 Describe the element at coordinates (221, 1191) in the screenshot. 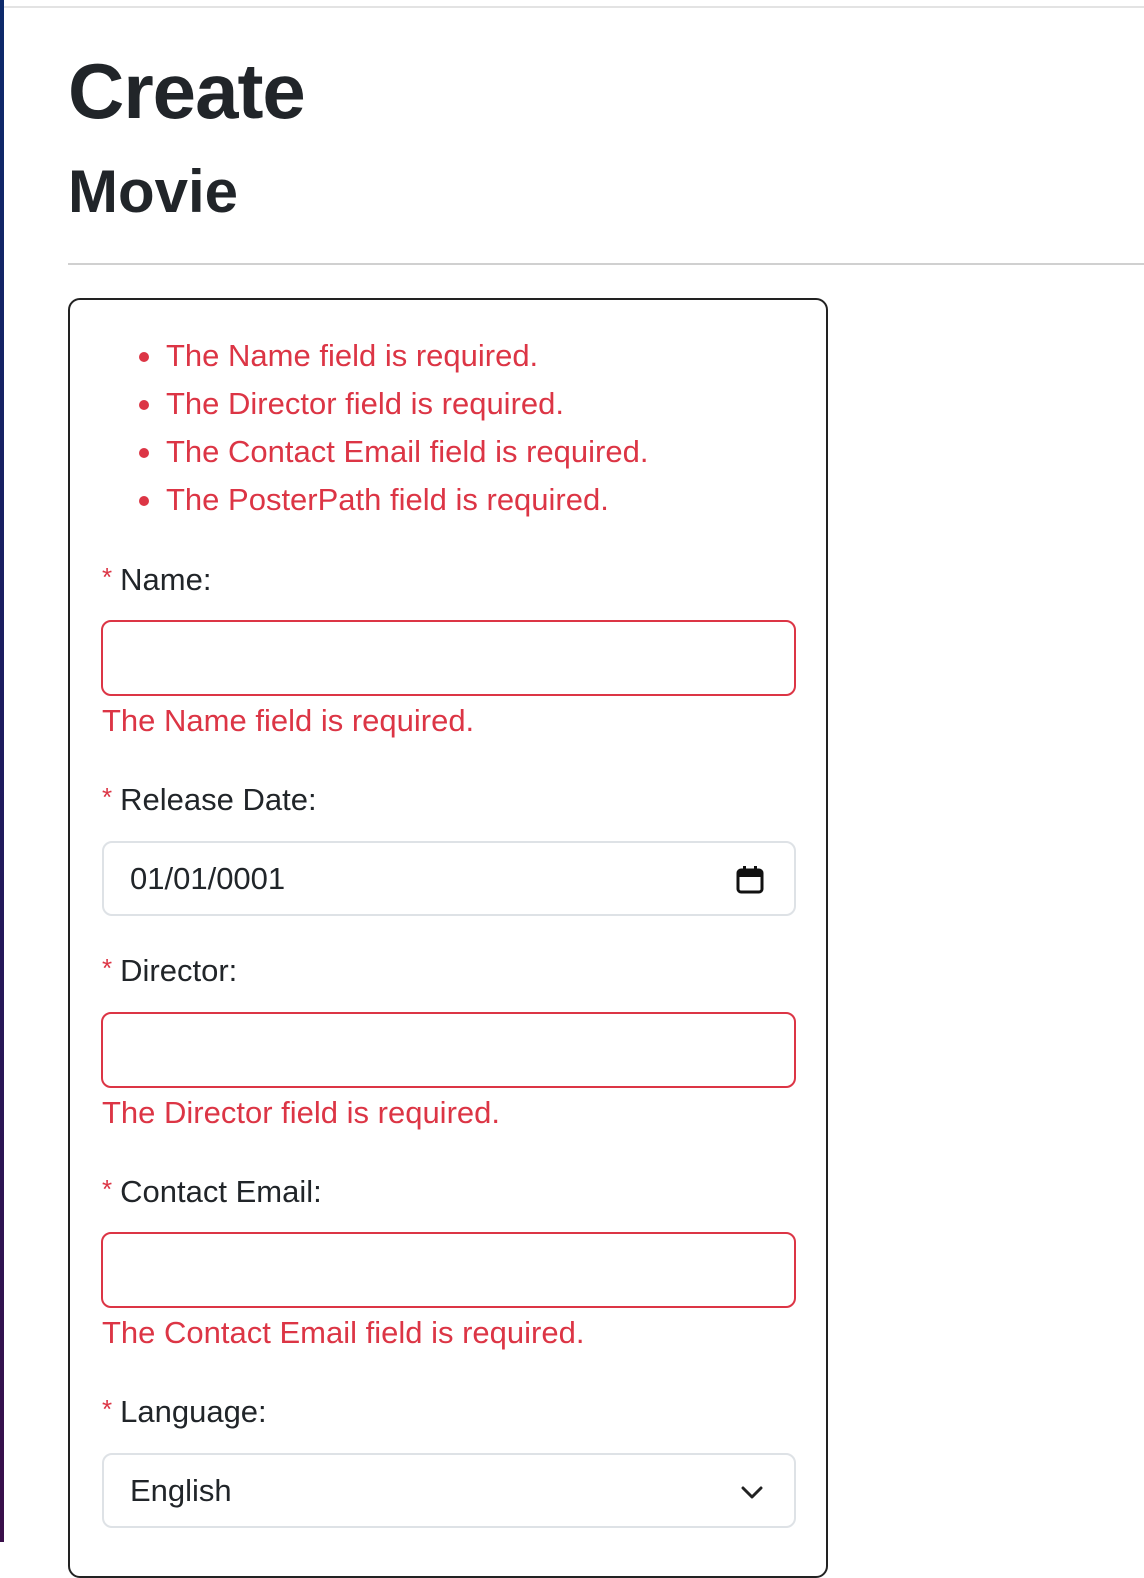

I see `contact-email-label-text: Contact Email:` at that location.